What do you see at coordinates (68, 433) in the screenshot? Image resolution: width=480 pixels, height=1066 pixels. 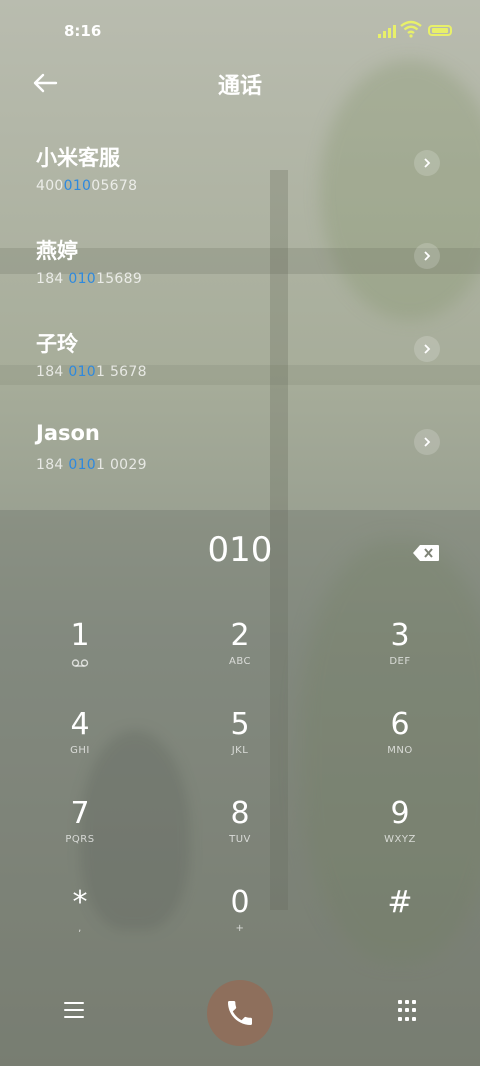 I see `contact-name: Jason` at bounding box center [68, 433].